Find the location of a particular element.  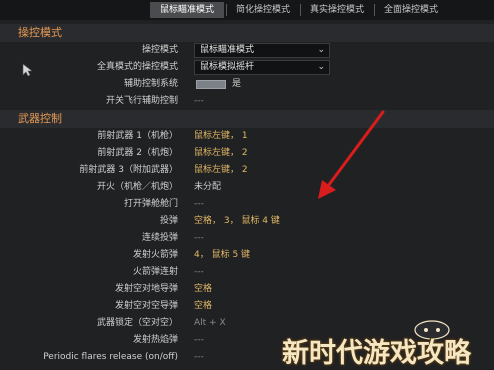

setting-row-control-mode: 操控模式 鼠标瞄准模式 ⌄ is located at coordinates (247, 50).